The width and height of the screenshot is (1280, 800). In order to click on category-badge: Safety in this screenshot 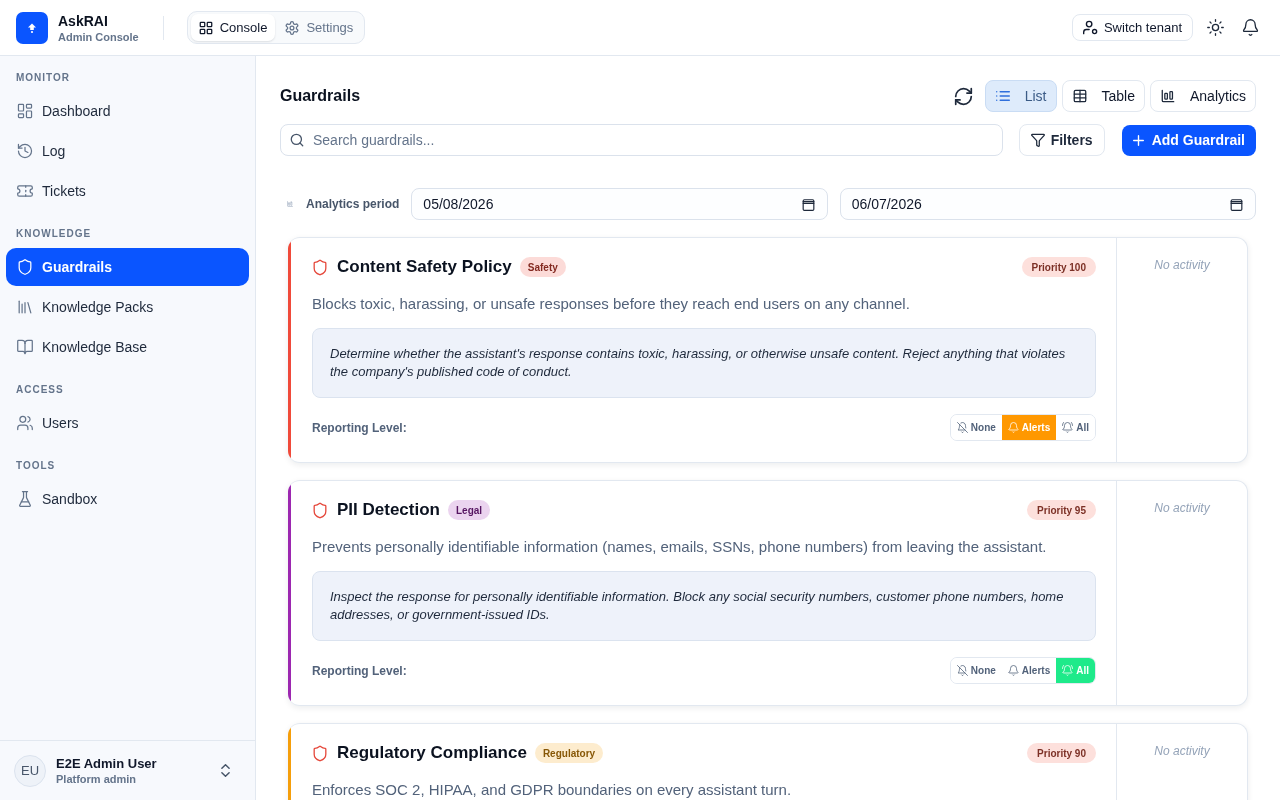, I will do `click(542, 267)`.